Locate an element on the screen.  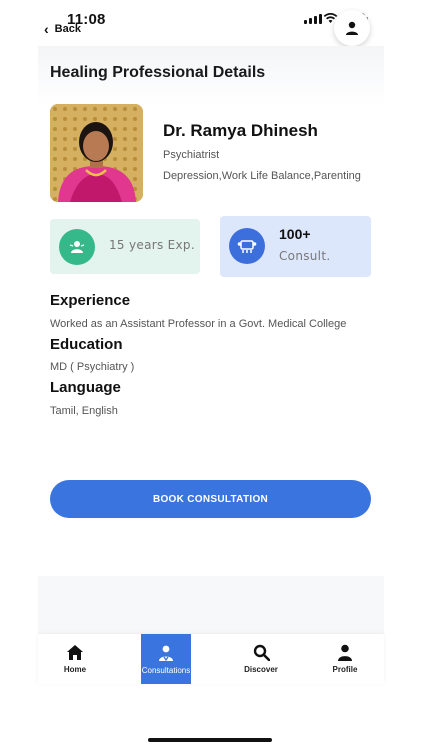
tab-home: Home is located at coordinates (75, 659).